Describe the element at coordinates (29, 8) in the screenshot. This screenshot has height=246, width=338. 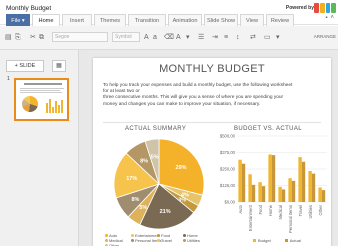
I see `window-title: Monthly Budget` at that location.